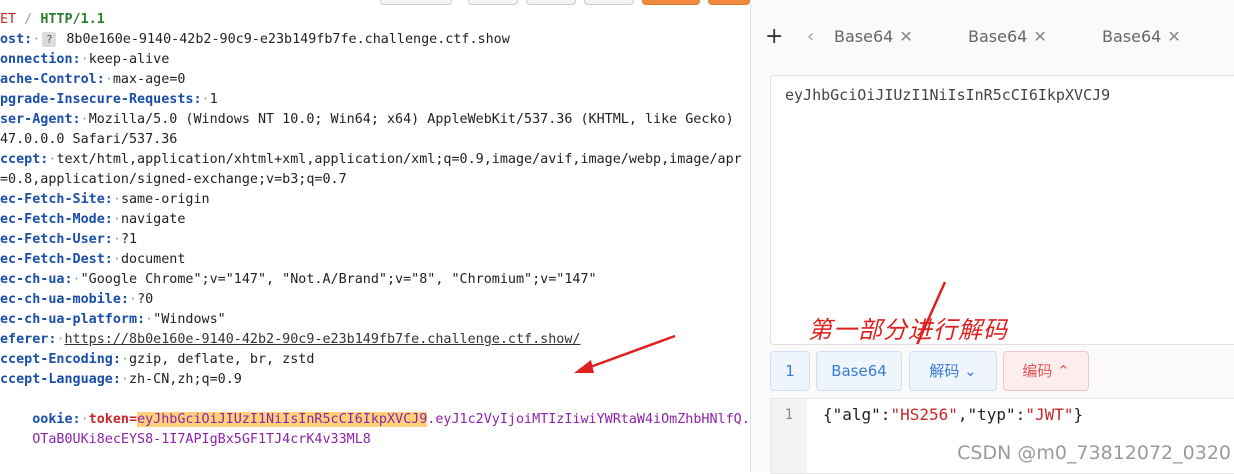 Image resolution: width=1234 pixels, height=474 pixels. What do you see at coordinates (1141, 36) in the screenshot?
I see `tab-base64-3: Base64 ✕` at bounding box center [1141, 36].